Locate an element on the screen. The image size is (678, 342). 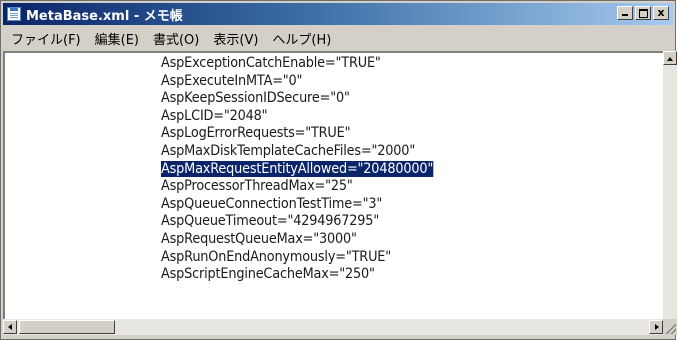
horizontal-scrollbar is located at coordinates (333, 327).